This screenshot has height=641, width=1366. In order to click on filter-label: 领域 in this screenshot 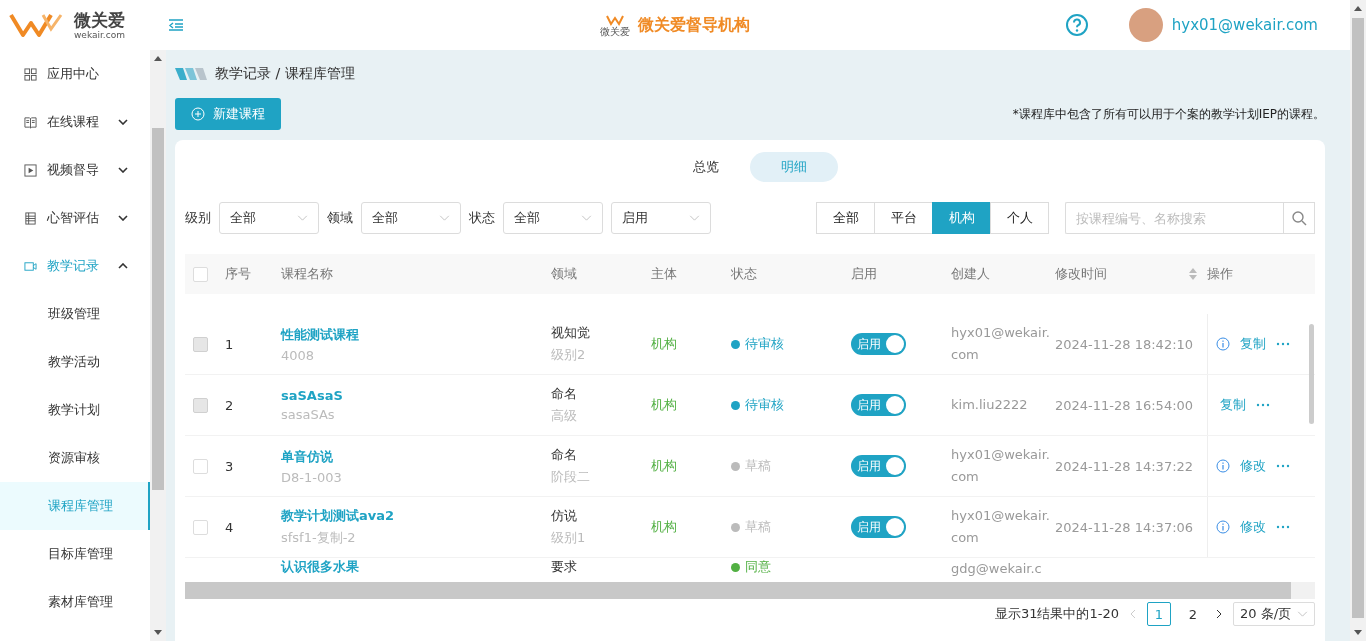, I will do `click(340, 218)`.